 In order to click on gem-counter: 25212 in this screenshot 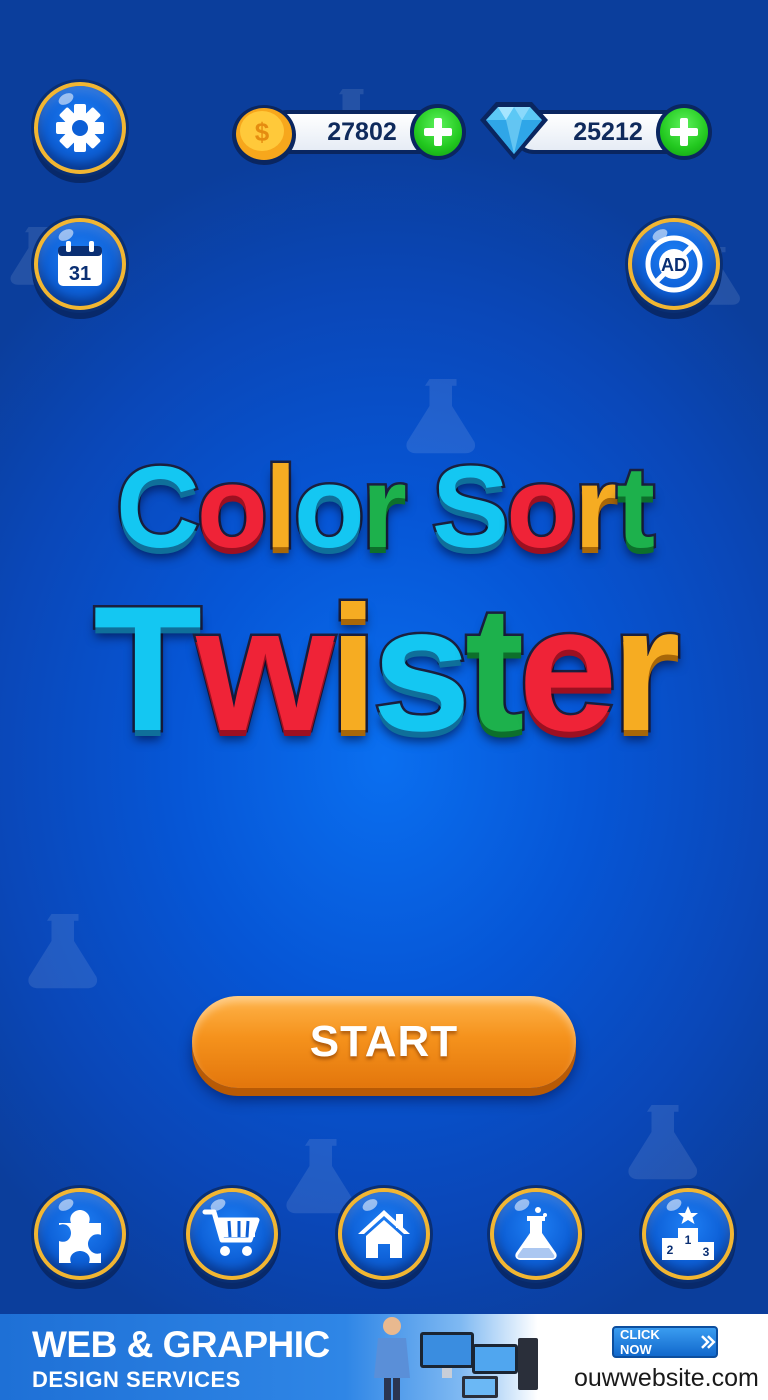, I will do `click(596, 131)`.